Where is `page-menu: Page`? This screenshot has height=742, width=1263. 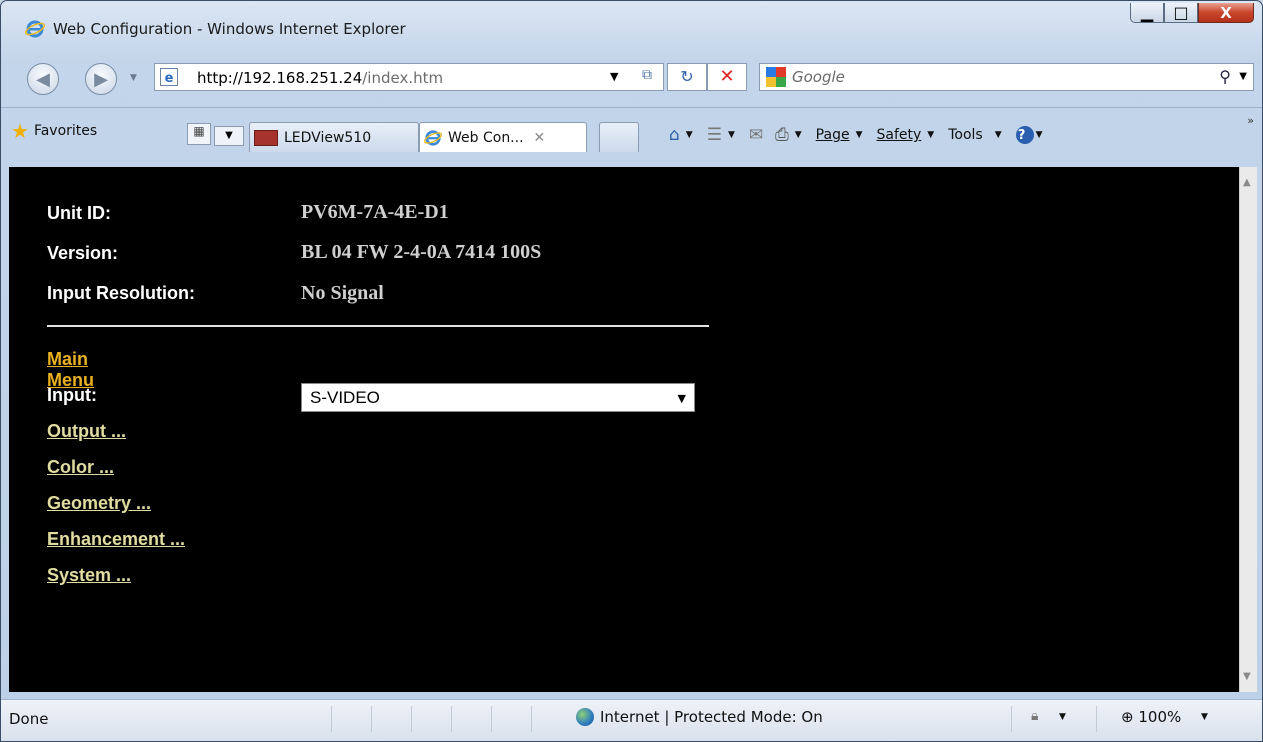
page-menu: Page is located at coordinates (833, 135).